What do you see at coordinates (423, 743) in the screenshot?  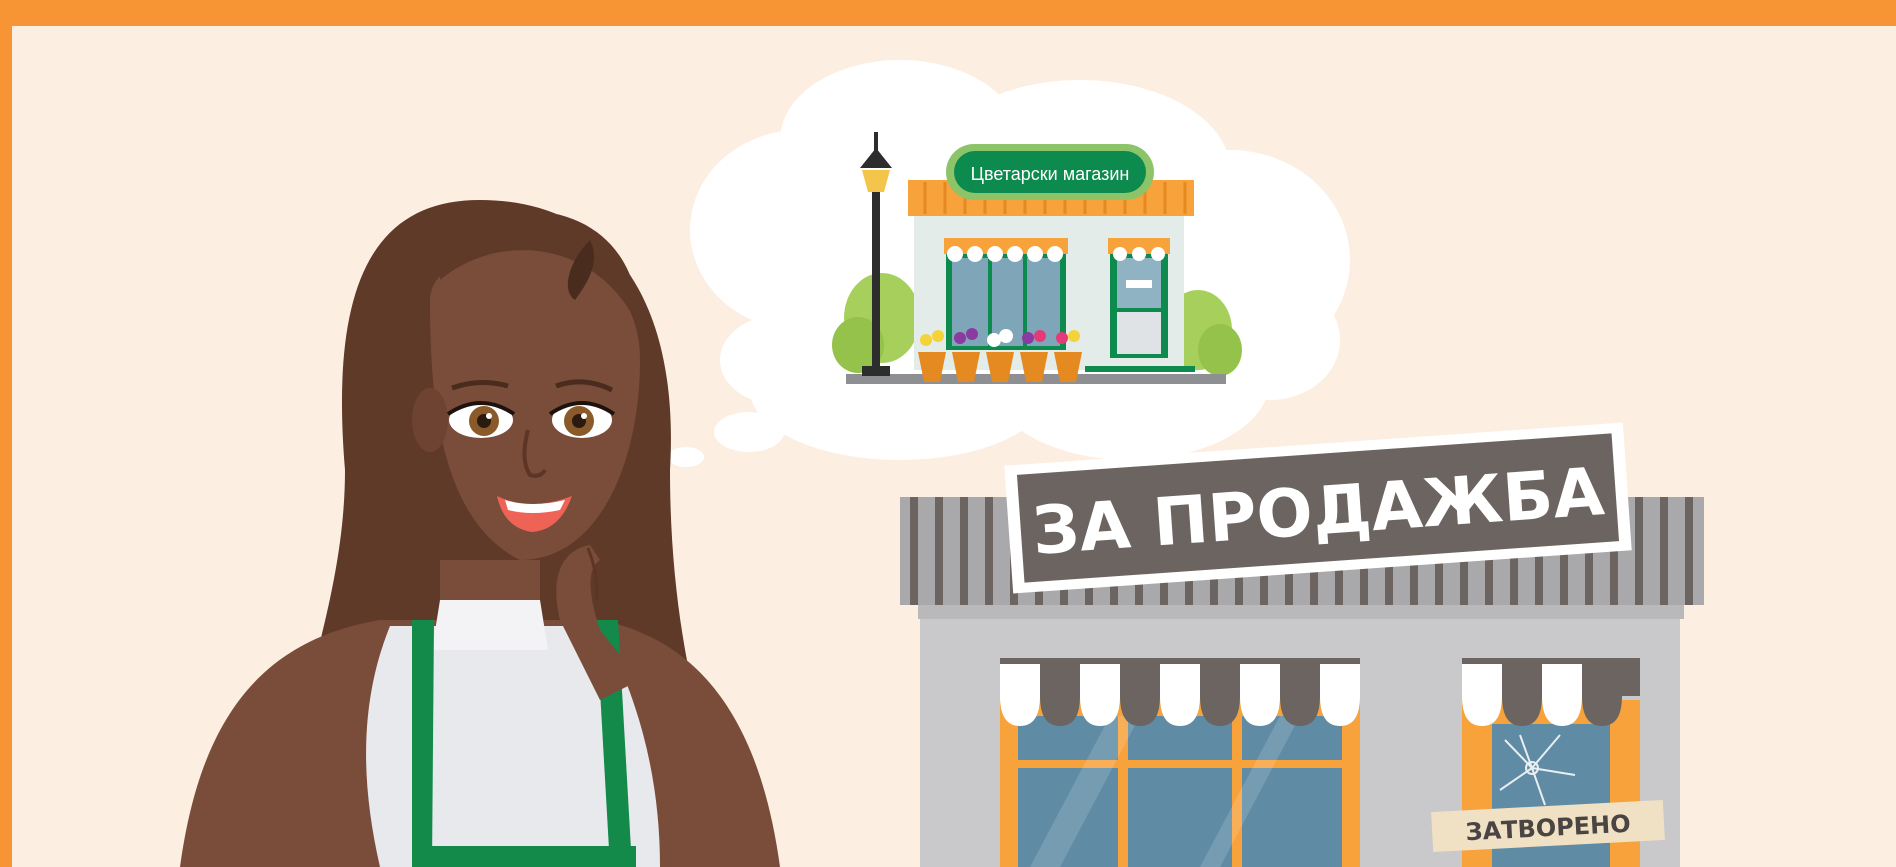 I see `apron-strap-left` at bounding box center [423, 743].